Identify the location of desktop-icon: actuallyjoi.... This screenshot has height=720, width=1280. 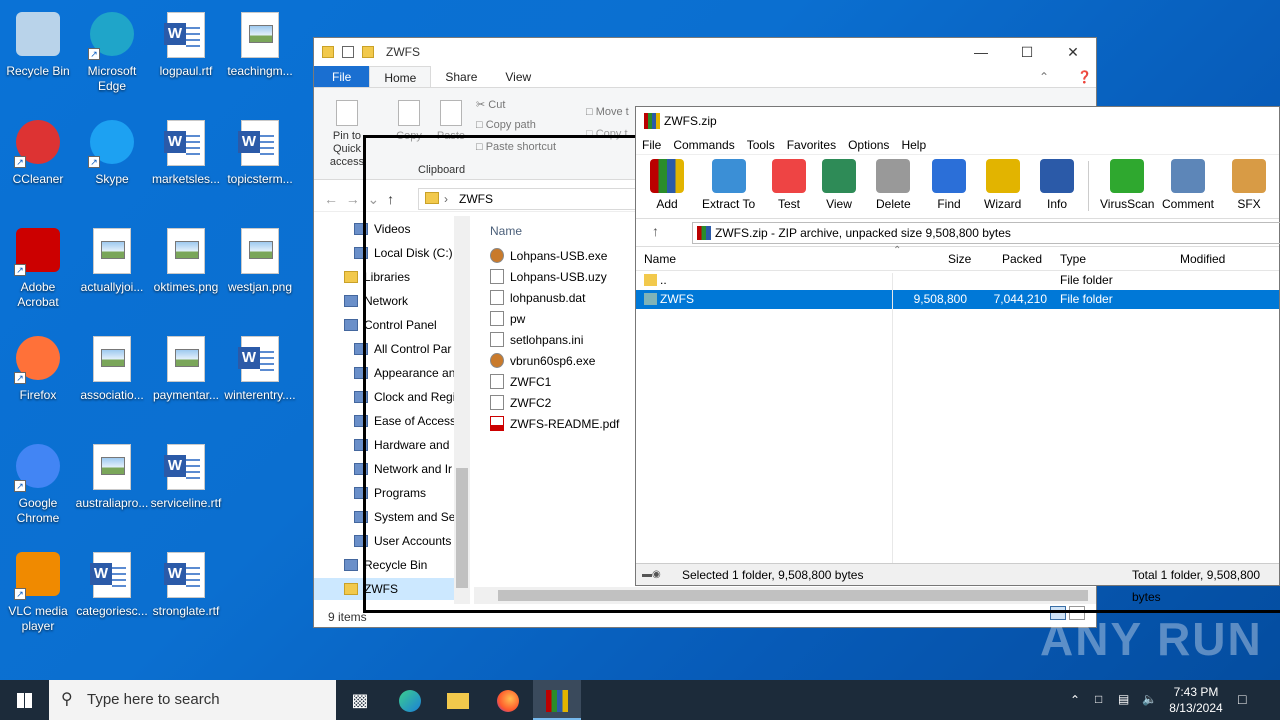
(112, 258).